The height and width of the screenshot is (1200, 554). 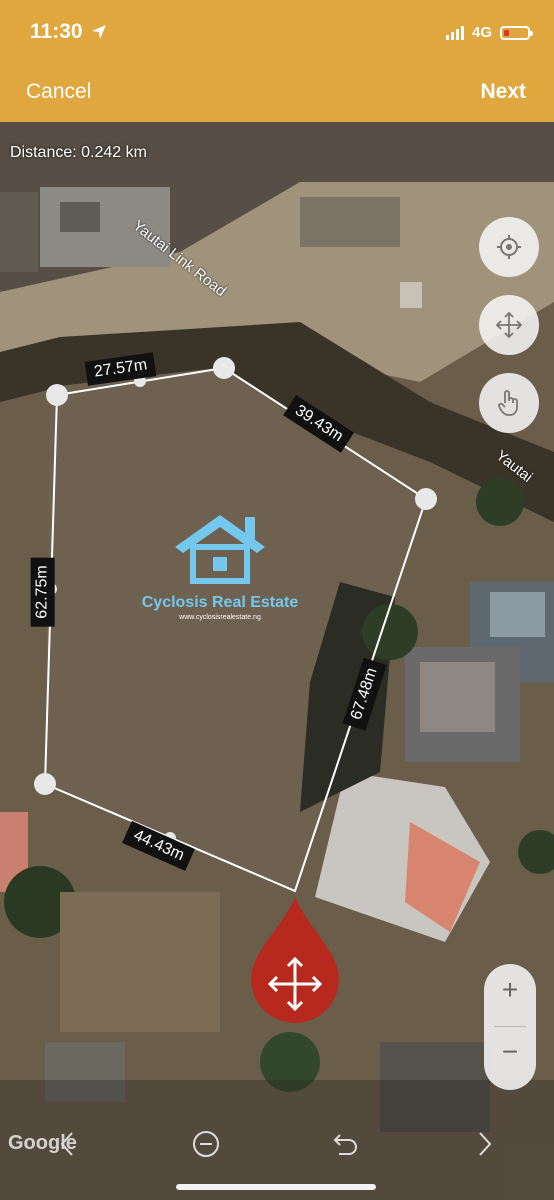 I want to click on hand-pointer-icon, so click(x=508, y=403).